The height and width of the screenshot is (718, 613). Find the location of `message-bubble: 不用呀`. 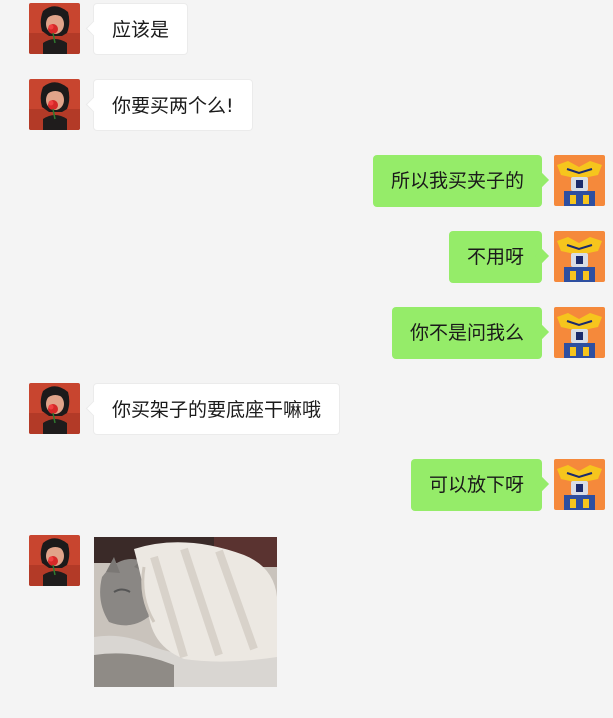

message-bubble: 不用呀 is located at coordinates (495, 257).